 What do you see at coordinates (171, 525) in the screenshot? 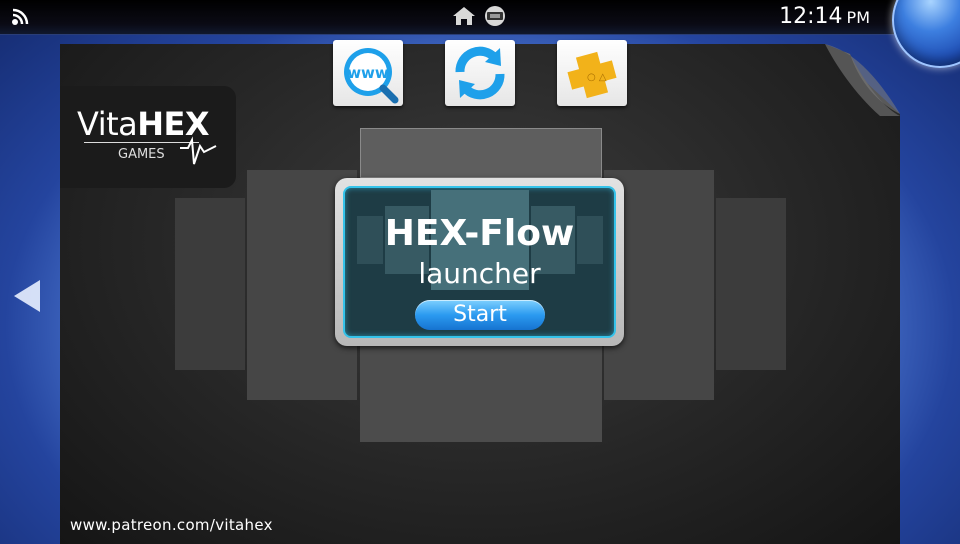
I see `patreon-url: www.patreon.com/vitahex` at bounding box center [171, 525].